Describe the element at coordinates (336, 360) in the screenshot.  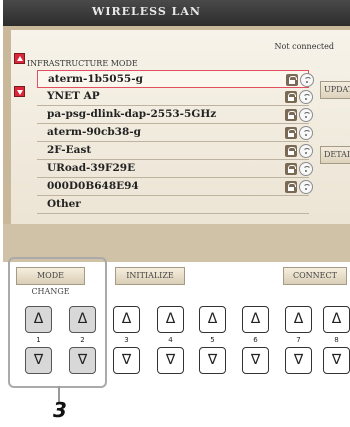
I see `down-button-8: ∇` at that location.